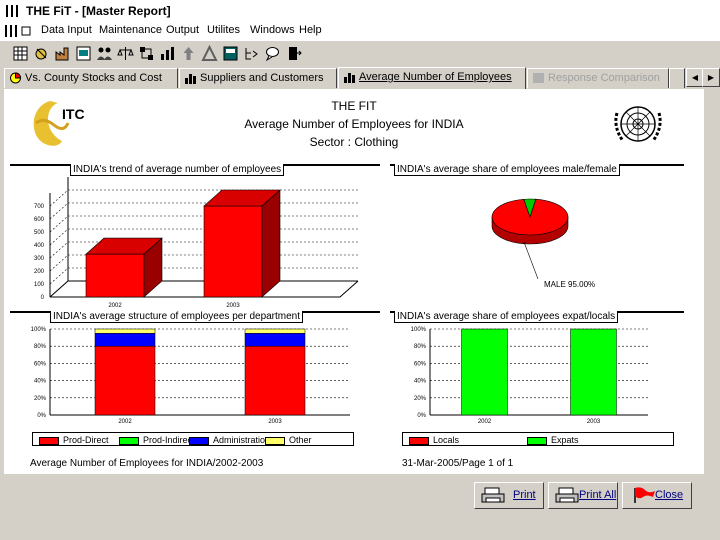 The width and height of the screenshot is (720, 540). Describe the element at coordinates (531, 260) in the screenshot. I see `pie-leader-line` at that location.